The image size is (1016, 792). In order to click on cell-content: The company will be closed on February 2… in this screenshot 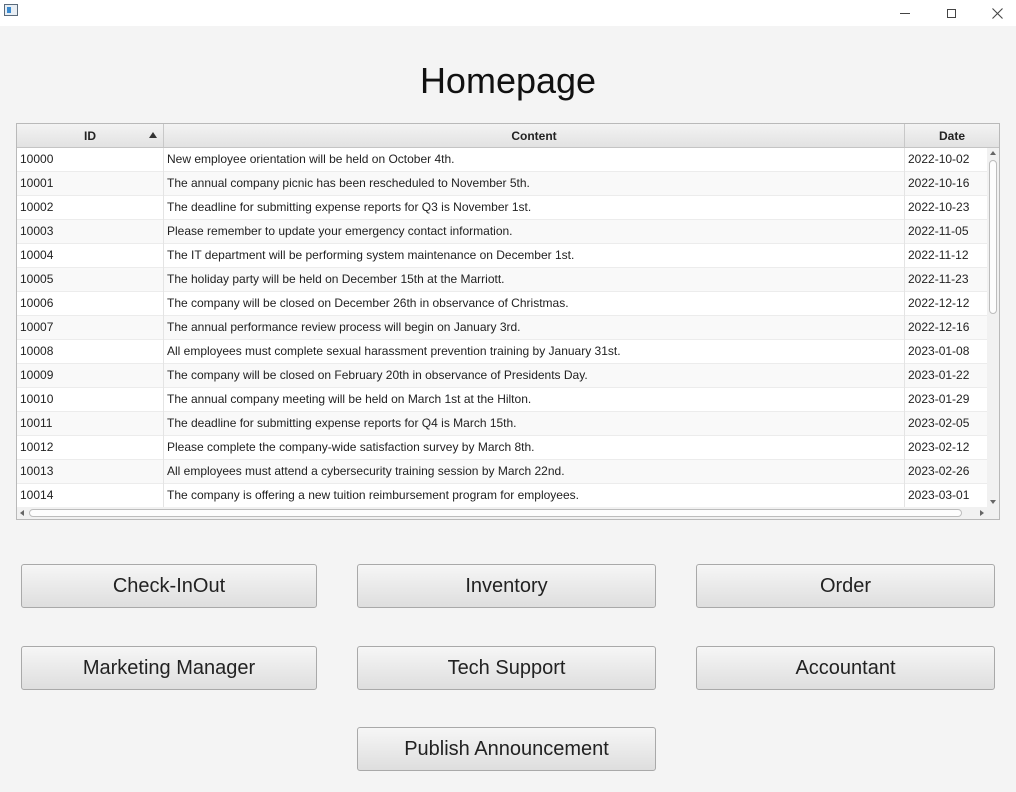, I will do `click(534, 376)`.